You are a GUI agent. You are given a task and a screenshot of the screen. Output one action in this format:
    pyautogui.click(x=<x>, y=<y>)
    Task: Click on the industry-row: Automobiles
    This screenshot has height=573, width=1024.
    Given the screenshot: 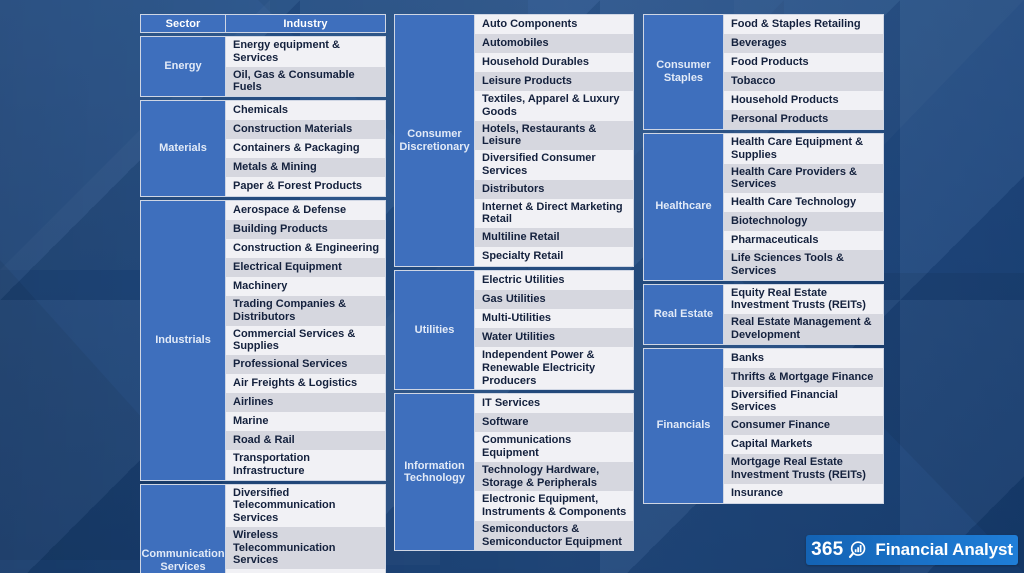 What is the action you would take?
    pyautogui.click(x=554, y=43)
    